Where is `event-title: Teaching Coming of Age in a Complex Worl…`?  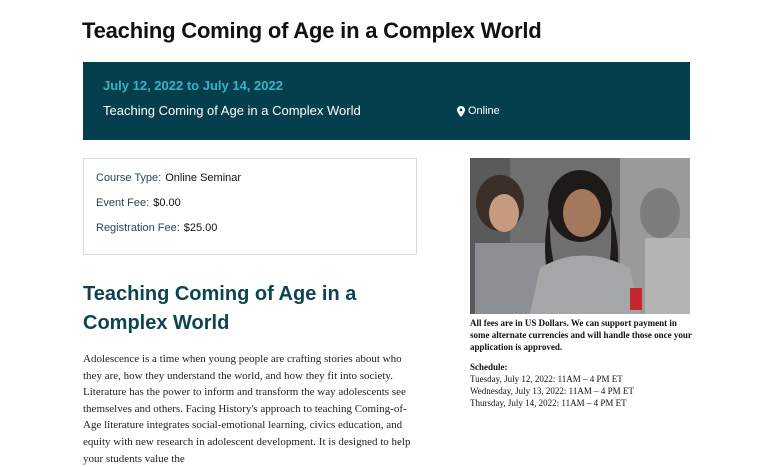
event-title: Teaching Coming of Age in a Complex Worl… is located at coordinates (232, 110).